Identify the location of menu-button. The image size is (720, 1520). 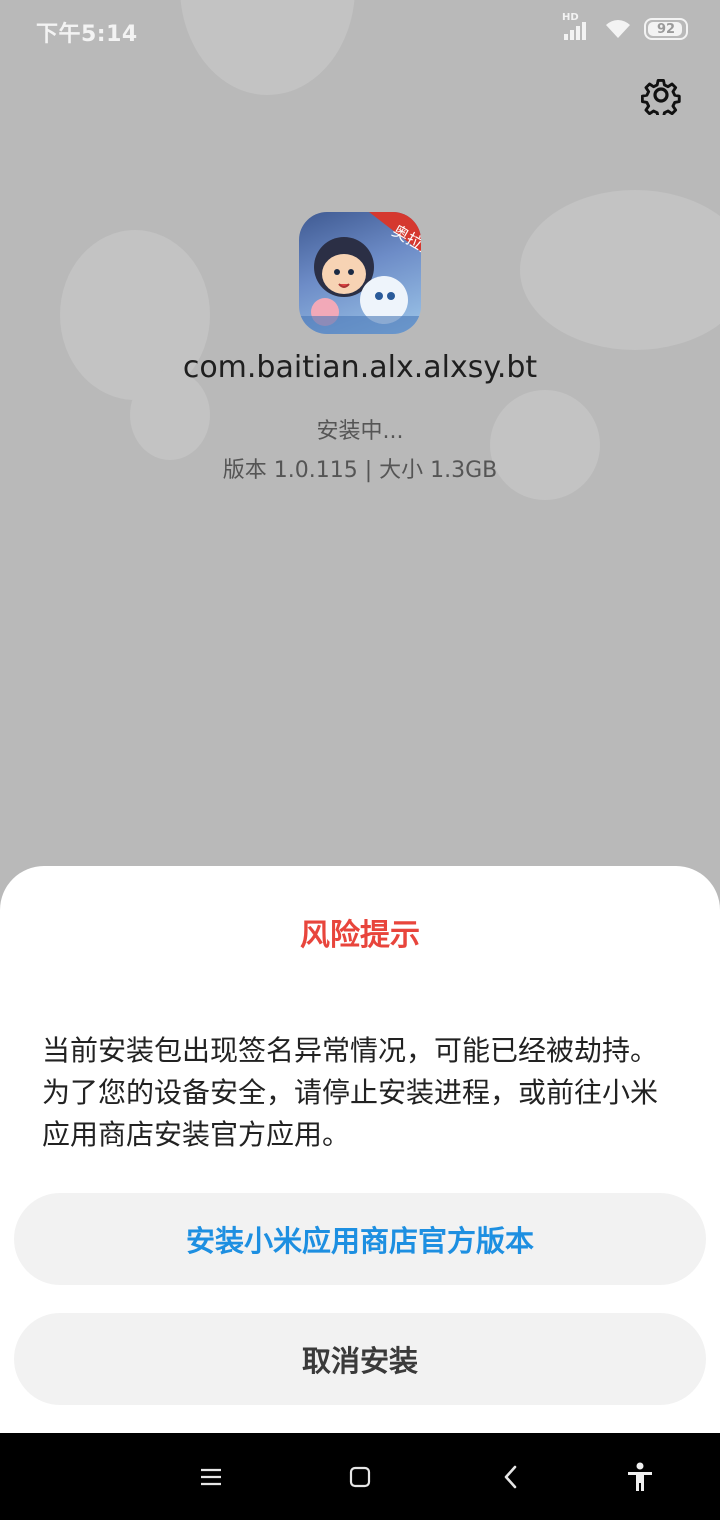
(211, 1476).